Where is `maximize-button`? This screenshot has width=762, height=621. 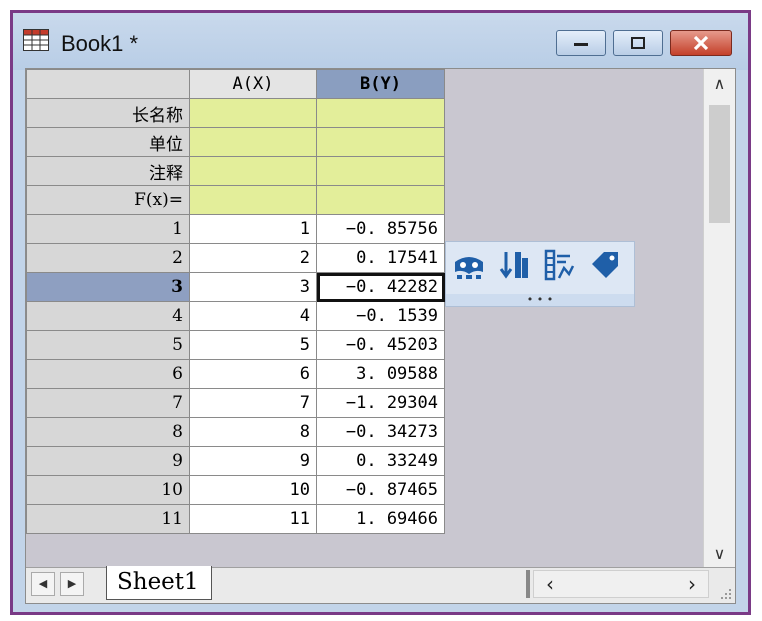
maximize-button is located at coordinates (638, 43).